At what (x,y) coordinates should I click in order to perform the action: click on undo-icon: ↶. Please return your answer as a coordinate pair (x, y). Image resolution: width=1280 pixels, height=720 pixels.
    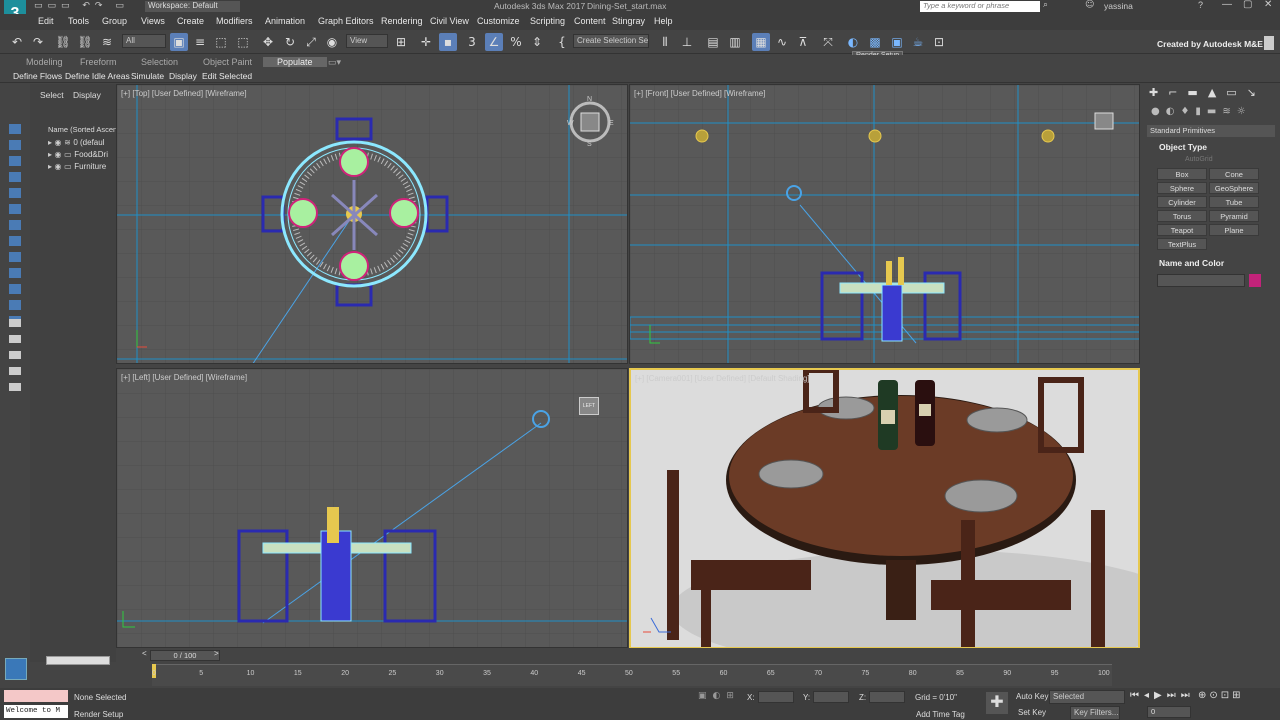
    Looking at the image, I should click on (17, 42).